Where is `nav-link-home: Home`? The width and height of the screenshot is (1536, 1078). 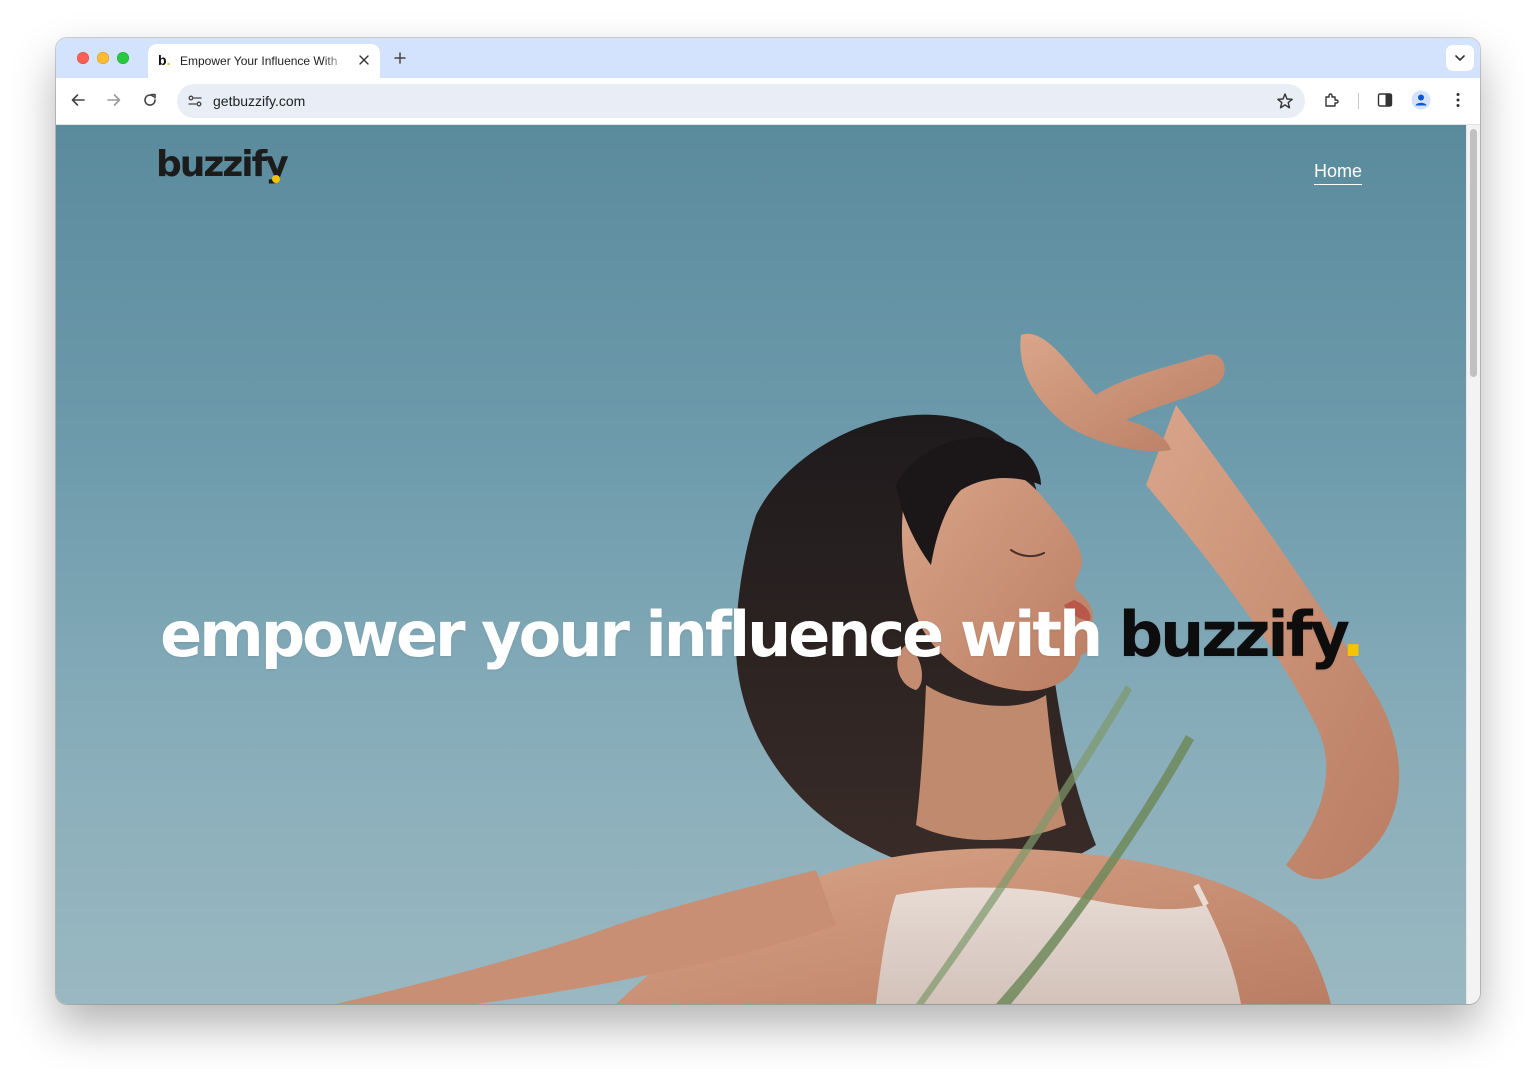
nav-link-home: Home is located at coordinates (1338, 172).